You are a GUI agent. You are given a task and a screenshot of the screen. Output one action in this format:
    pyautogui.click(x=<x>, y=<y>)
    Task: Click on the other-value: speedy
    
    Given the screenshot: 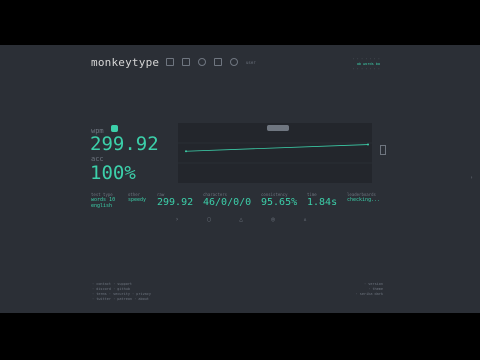 What is the action you would take?
    pyautogui.click(x=137, y=200)
    